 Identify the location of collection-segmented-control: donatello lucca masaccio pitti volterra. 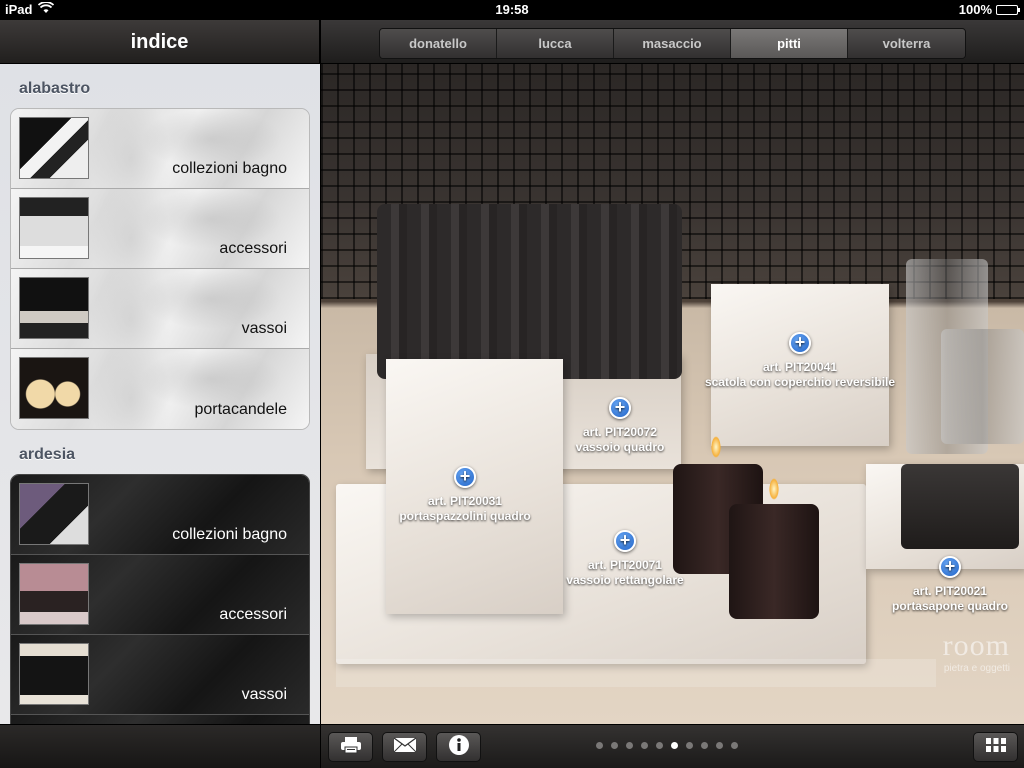
(672, 43).